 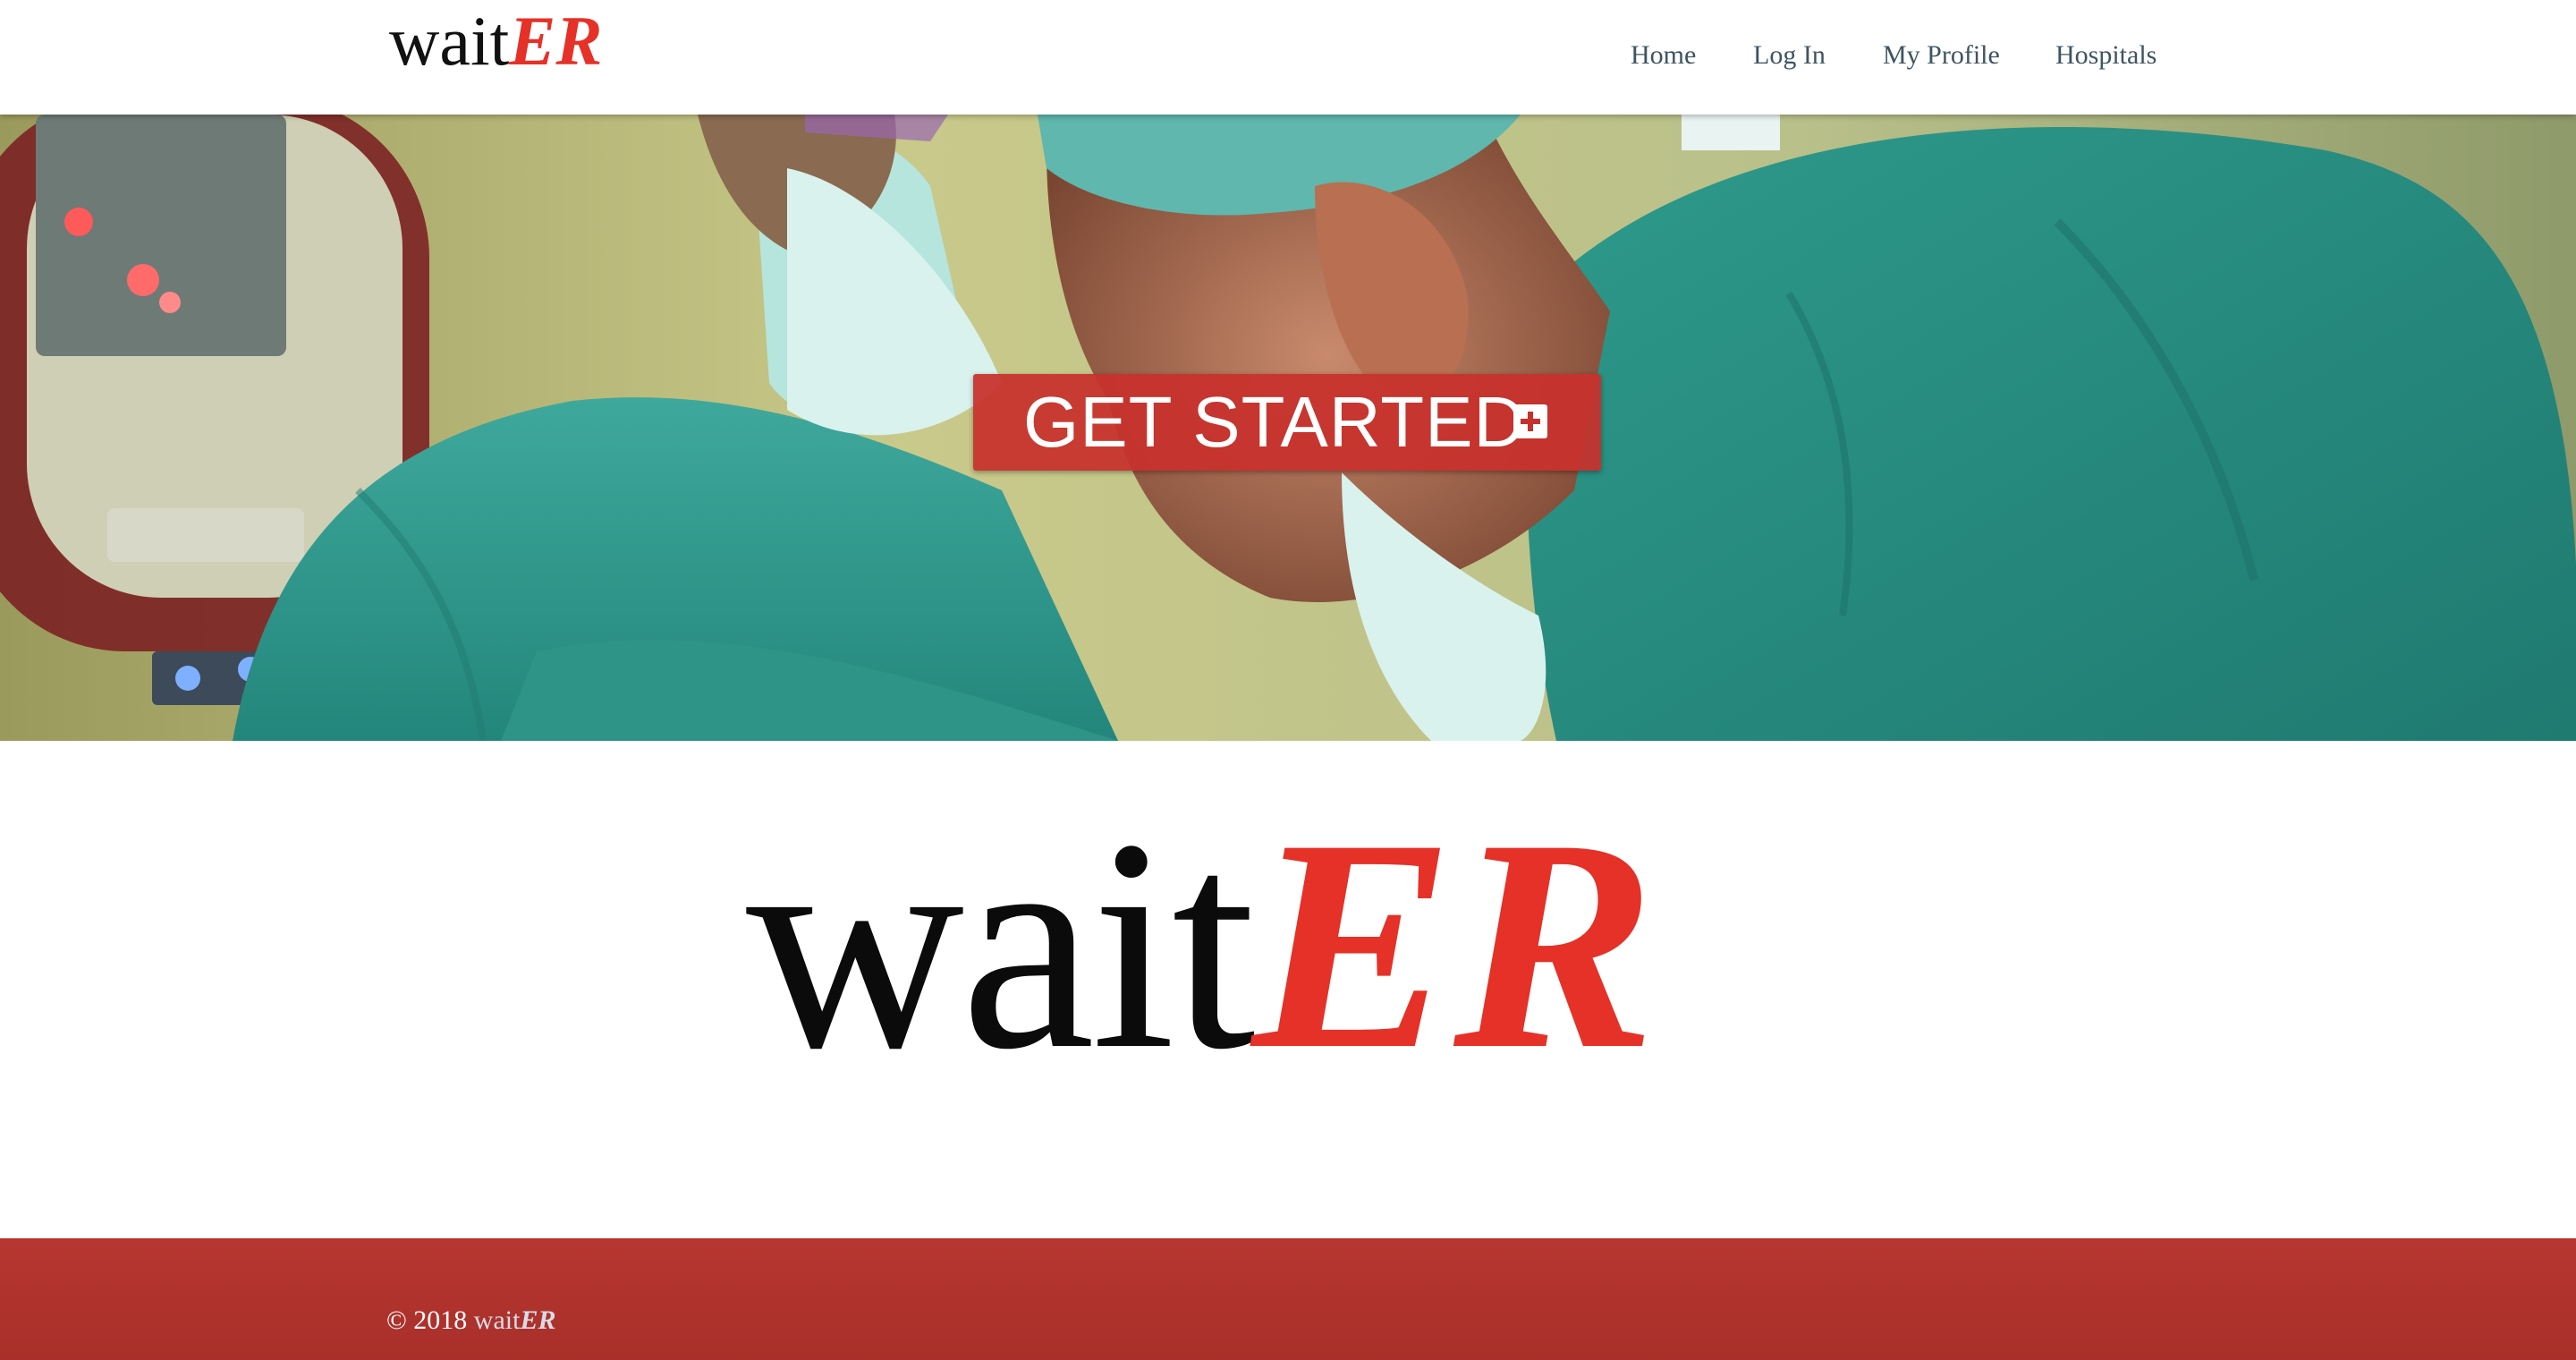 I want to click on nav-my-profile-link: My Profile, so click(x=1941, y=55).